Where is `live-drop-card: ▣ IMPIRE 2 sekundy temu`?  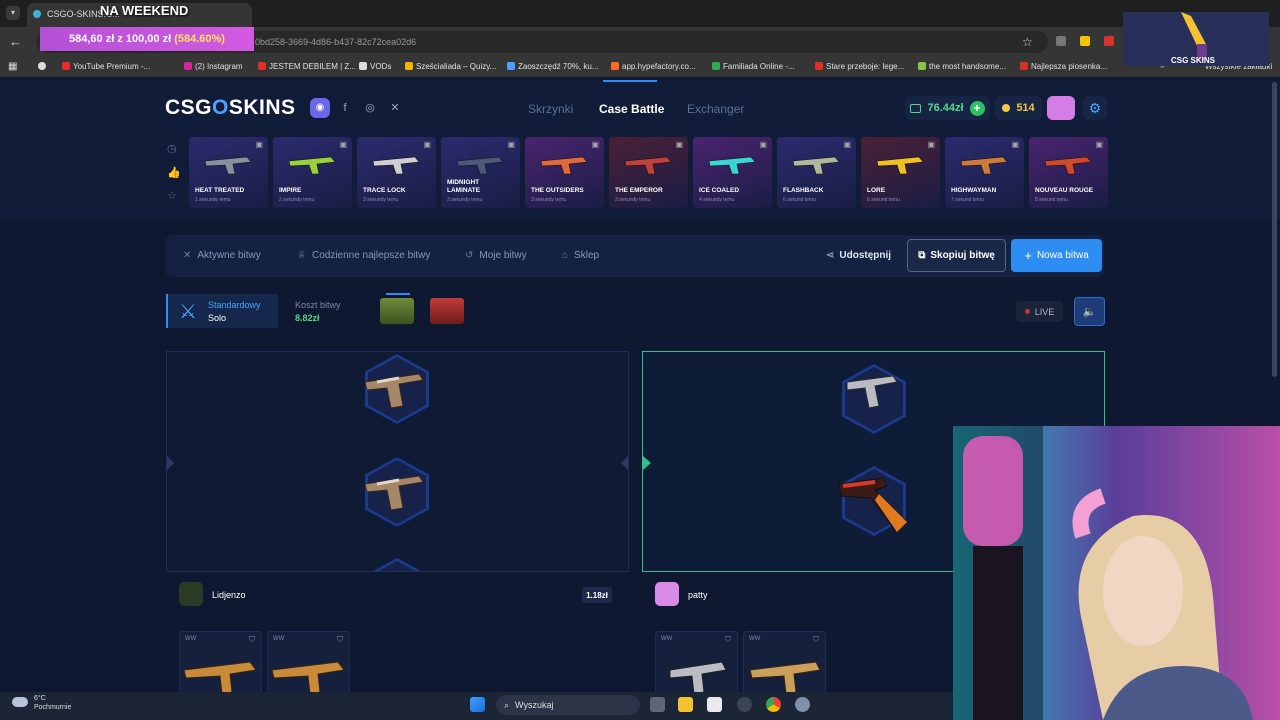 live-drop-card: ▣ IMPIRE 2 sekundy temu is located at coordinates (312, 172).